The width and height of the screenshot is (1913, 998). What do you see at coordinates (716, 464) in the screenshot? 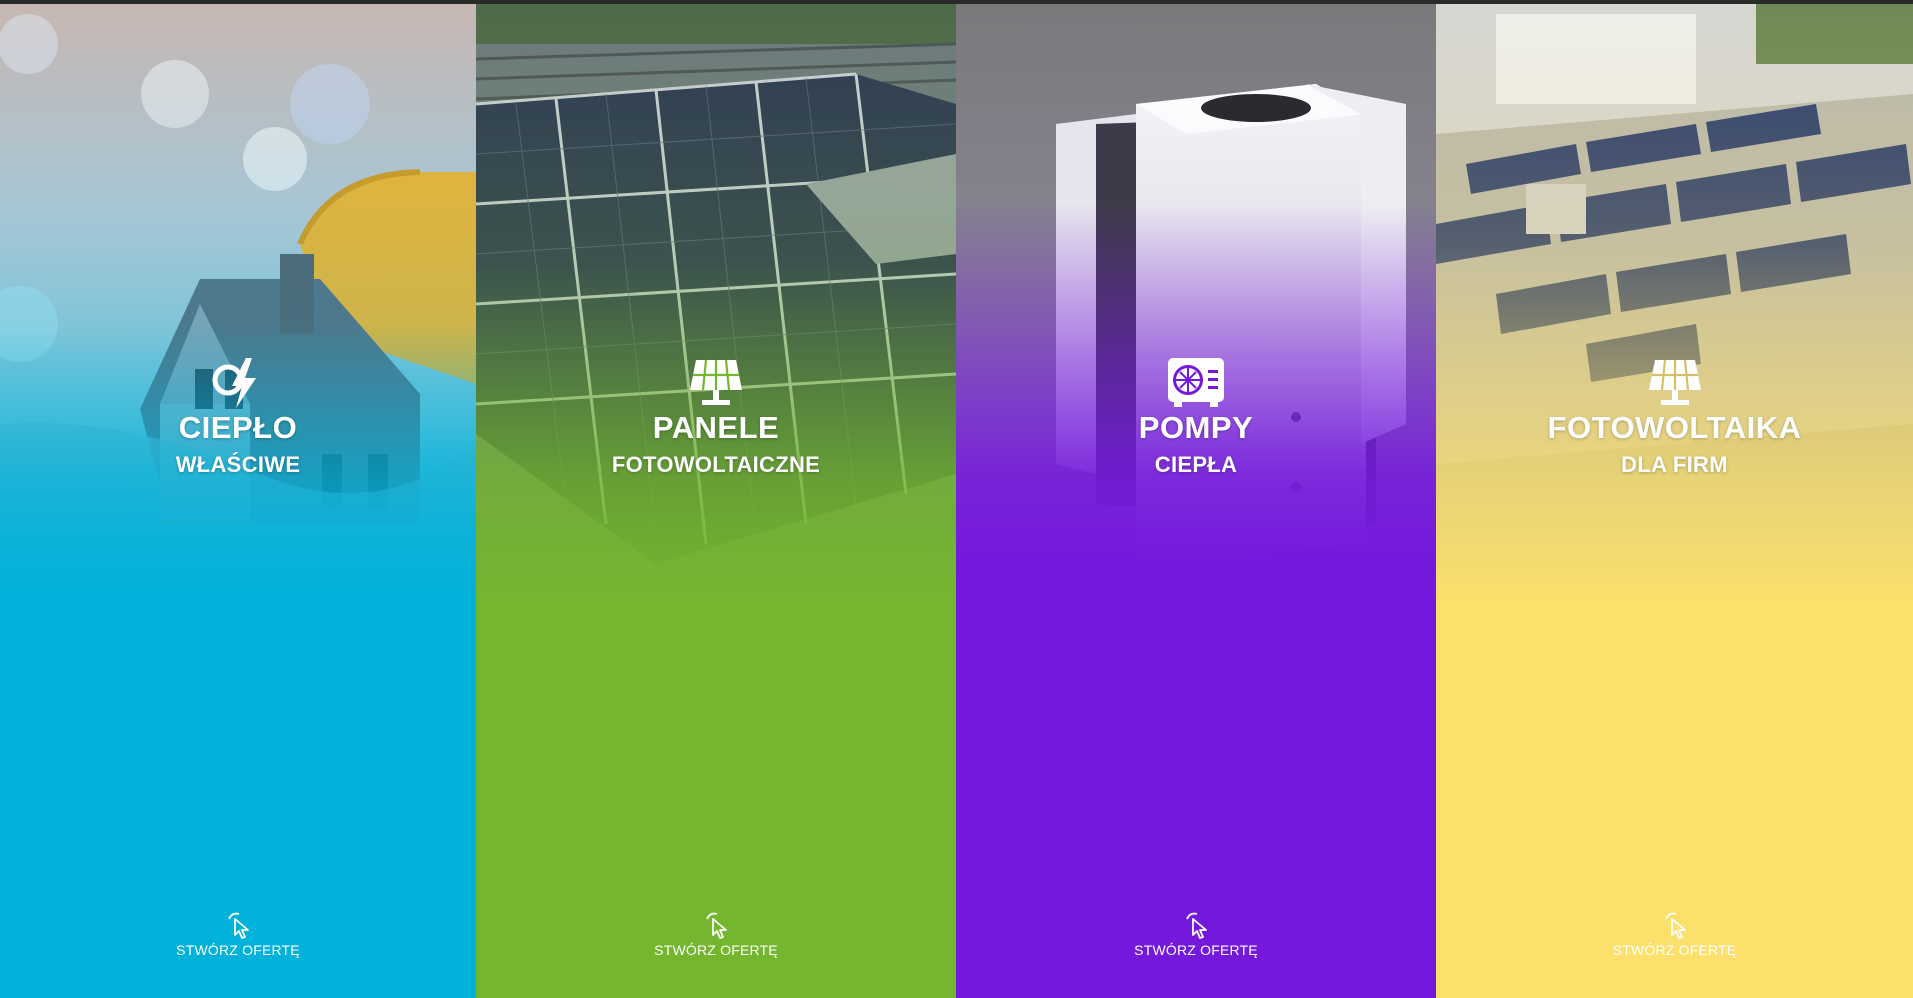
I see `panel-subtitle: FOTOWOLTAICZNE` at bounding box center [716, 464].